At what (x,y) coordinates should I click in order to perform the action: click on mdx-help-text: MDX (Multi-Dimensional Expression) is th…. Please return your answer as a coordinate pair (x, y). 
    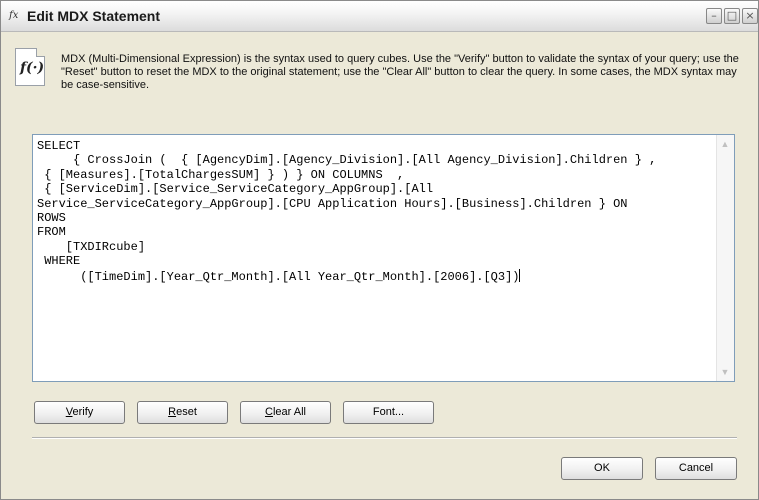
    Looking at the image, I should click on (400, 72).